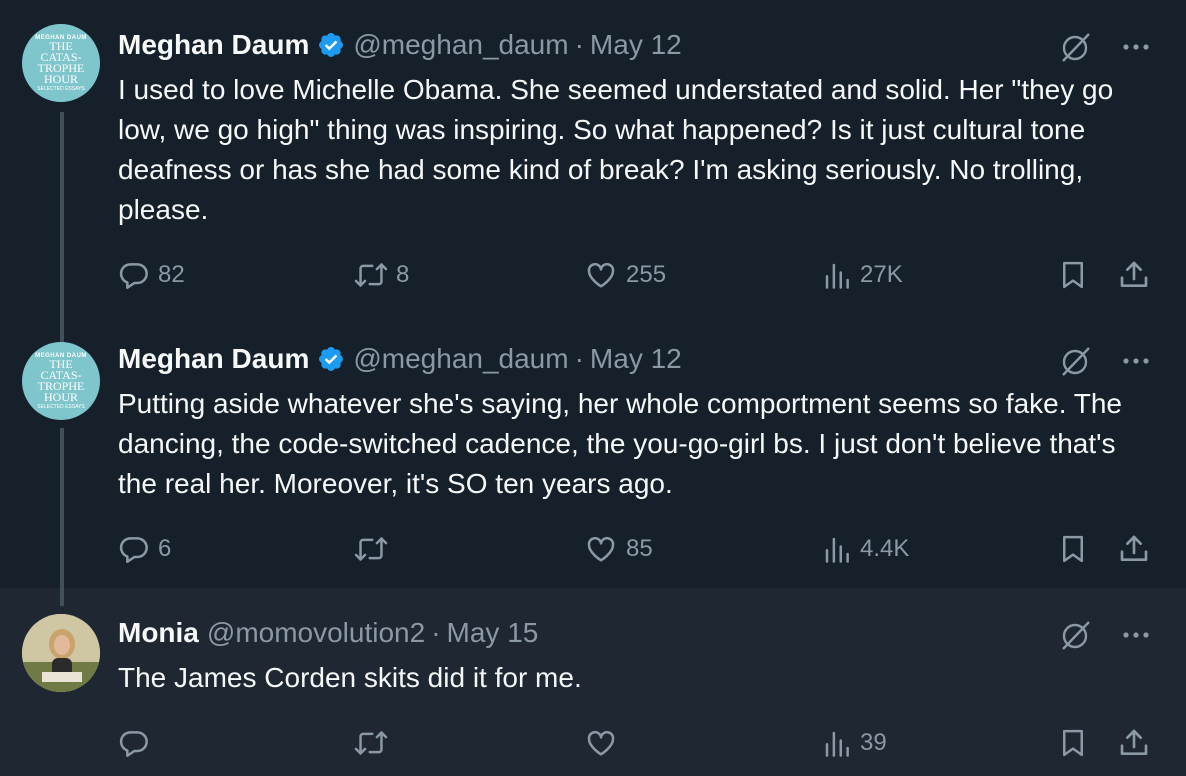  I want to click on reply-button: 6, so click(144, 549).